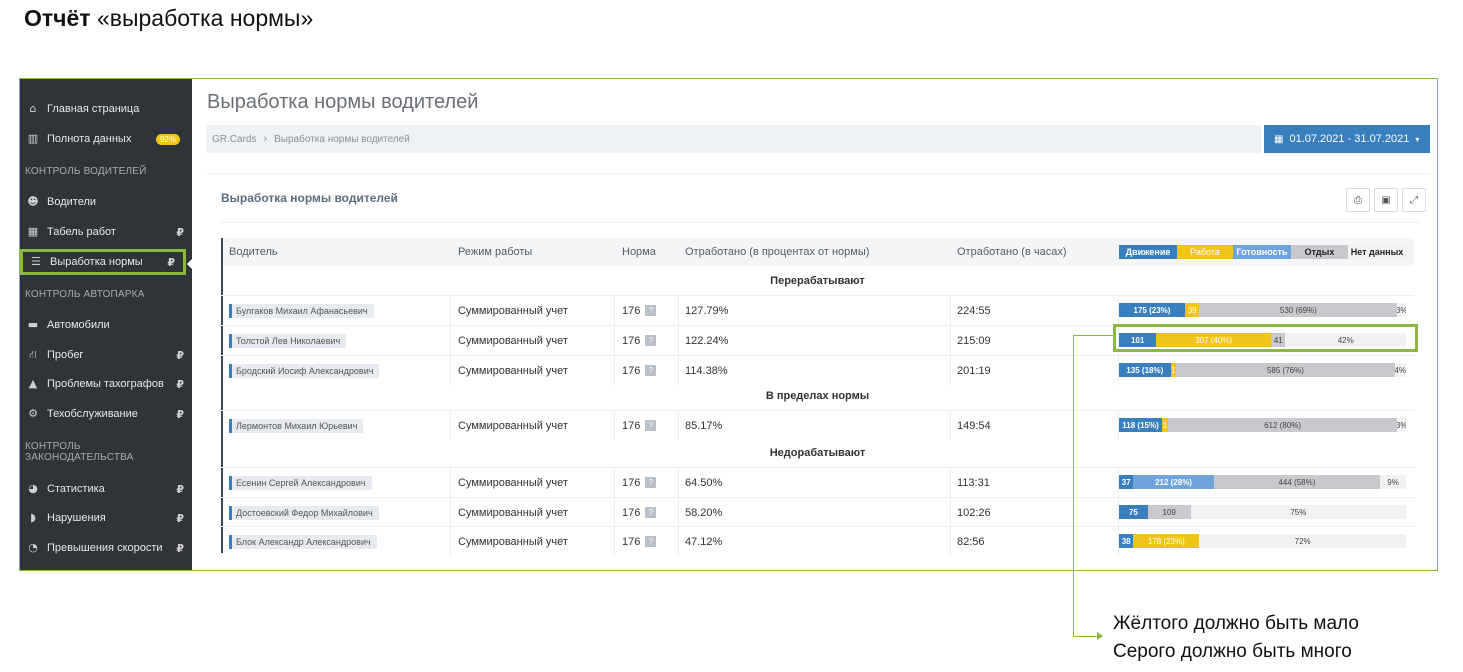 This screenshot has height=672, width=1463. I want to click on hours-cell: 215:09, so click(974, 340).